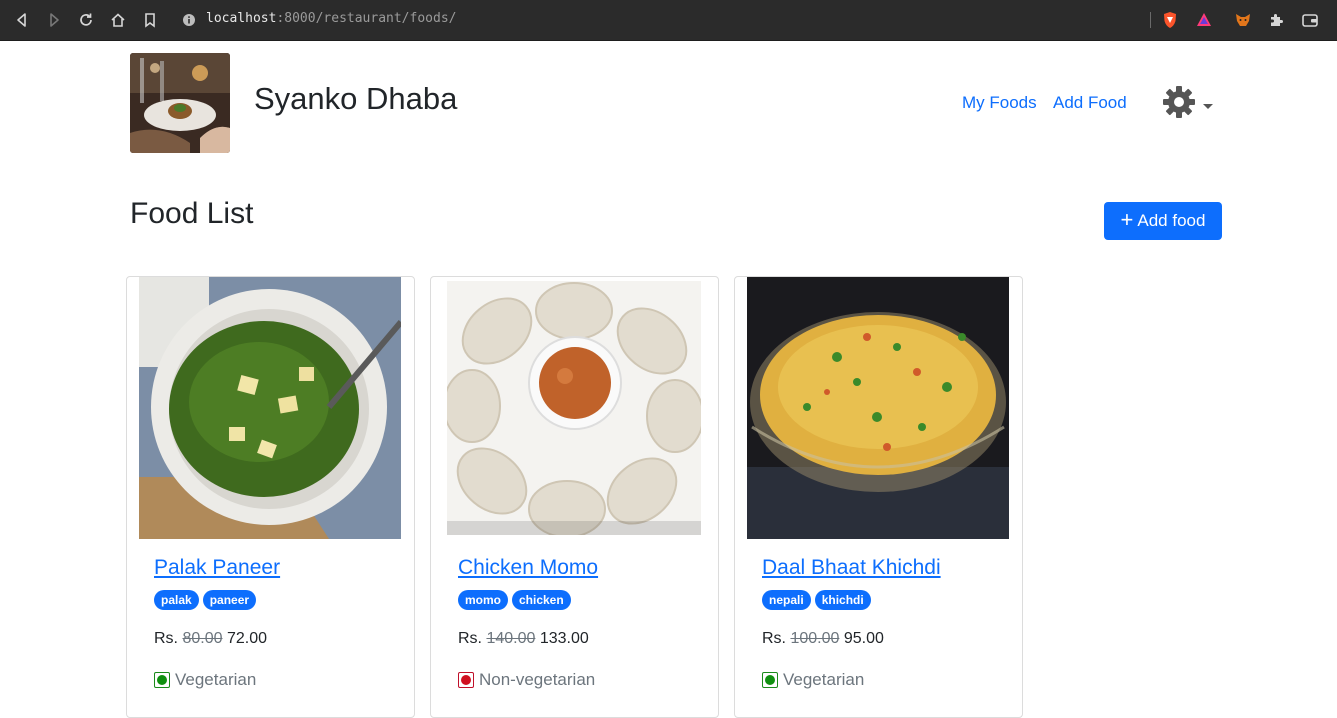 The width and height of the screenshot is (1337, 718). Describe the element at coordinates (863, 638) in the screenshot. I see `discounted-price: 95.00` at that location.